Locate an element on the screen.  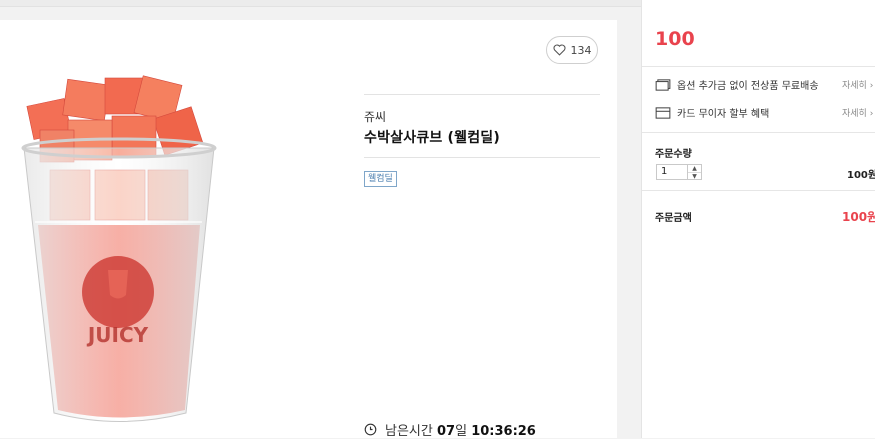
cup-logo-text: JUICY is located at coordinates (117, 335).